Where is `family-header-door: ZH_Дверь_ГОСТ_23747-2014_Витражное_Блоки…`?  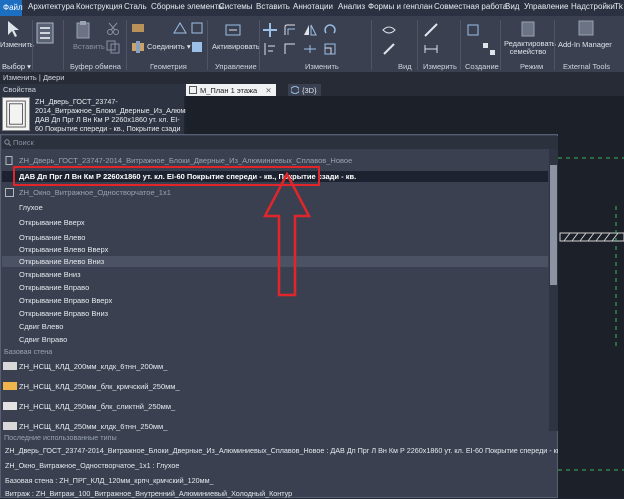
family-header-door: ZH_Дверь_ГОСТ_23747-2014_Витражное_Блоки… is located at coordinates (275, 160).